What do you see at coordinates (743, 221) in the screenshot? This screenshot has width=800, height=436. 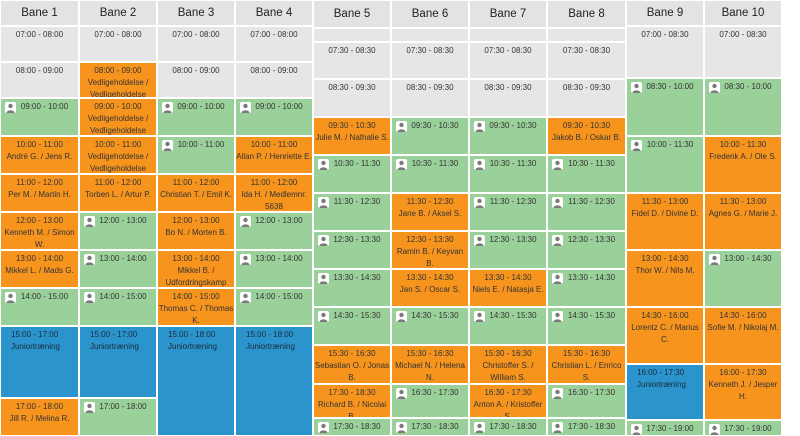 I see `booked-slot: 11:30 - 13:00 Agnes G. / Marie J.` at bounding box center [743, 221].